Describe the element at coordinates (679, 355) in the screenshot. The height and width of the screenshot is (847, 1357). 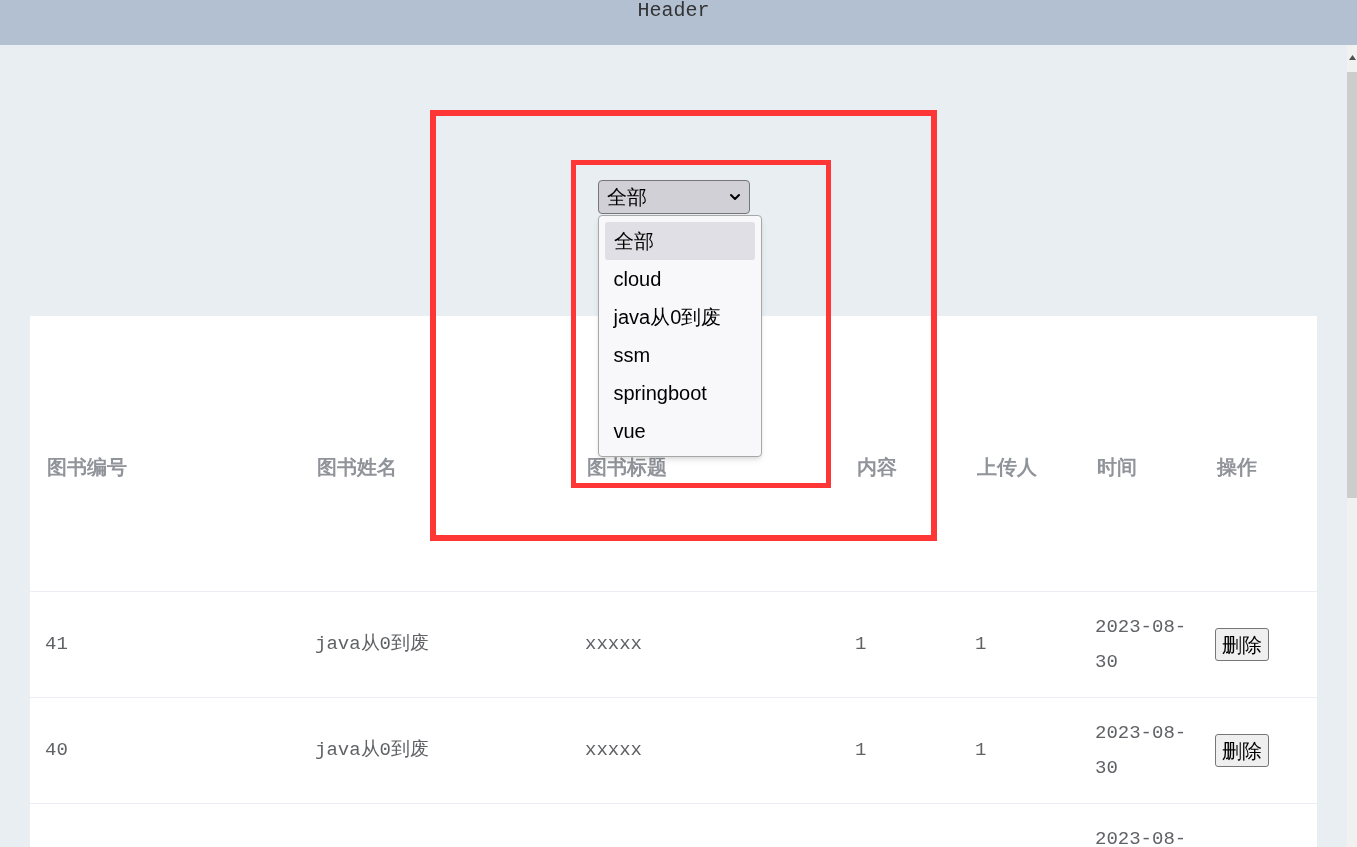
I see `dropdown-option: ssm` at that location.